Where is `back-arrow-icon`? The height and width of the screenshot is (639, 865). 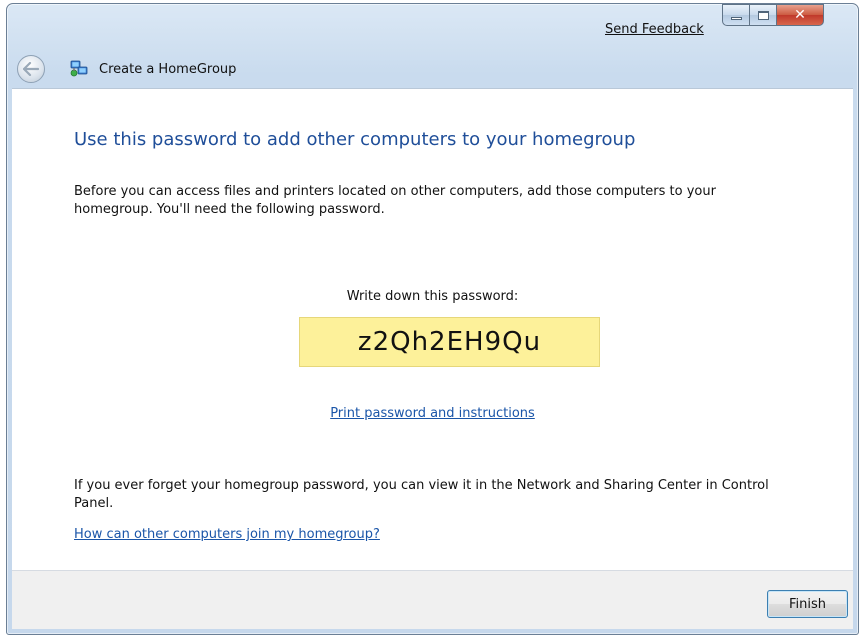 back-arrow-icon is located at coordinates (31, 69).